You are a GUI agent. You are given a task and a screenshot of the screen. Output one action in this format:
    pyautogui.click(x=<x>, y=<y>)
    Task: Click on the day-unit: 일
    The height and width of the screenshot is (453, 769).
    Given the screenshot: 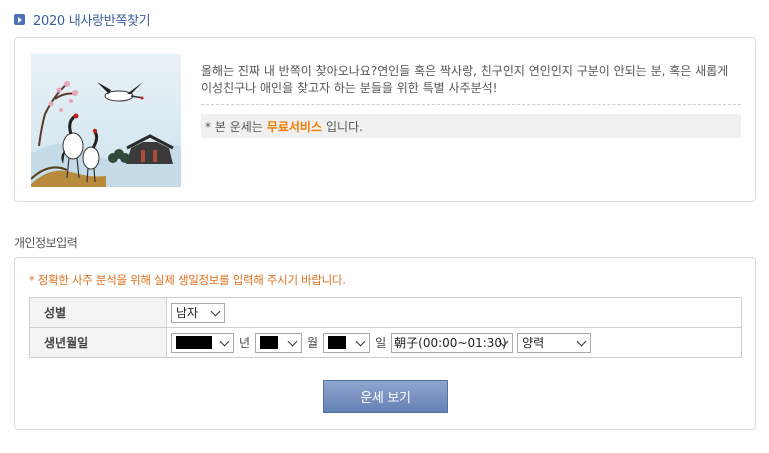 What is the action you would take?
    pyautogui.click(x=381, y=343)
    